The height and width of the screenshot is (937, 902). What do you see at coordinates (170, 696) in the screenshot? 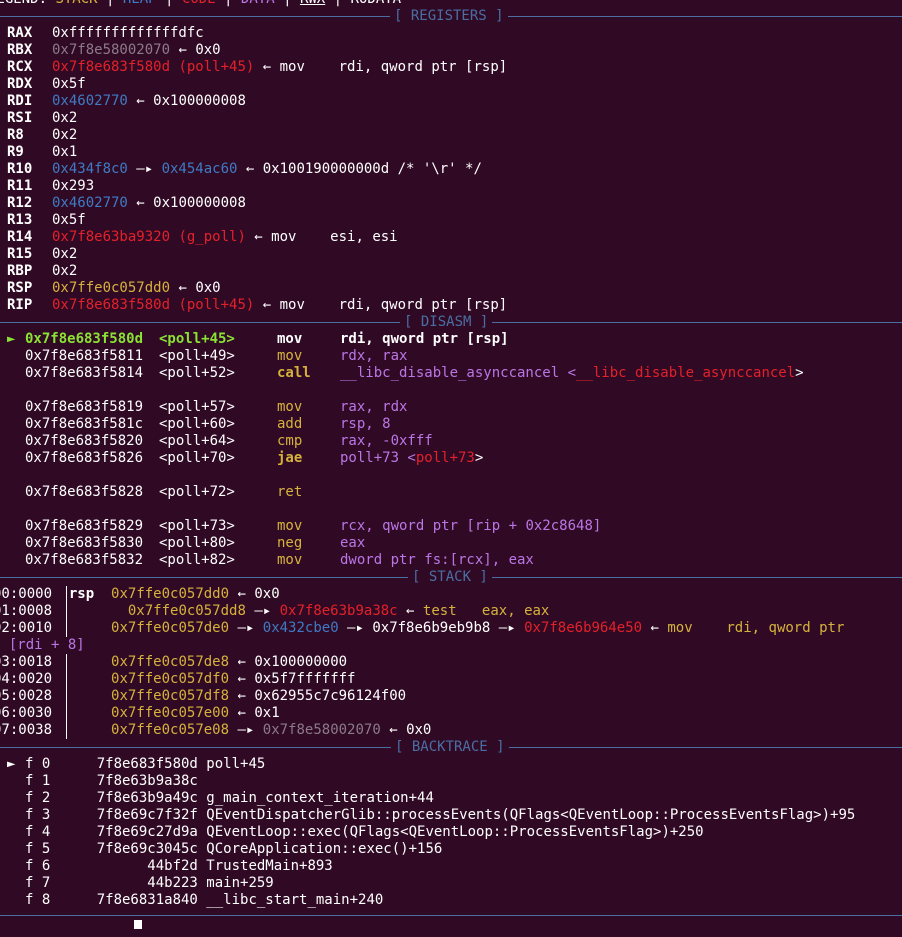
I see `stack-address: 0x7ffe0c057df8` at bounding box center [170, 696].